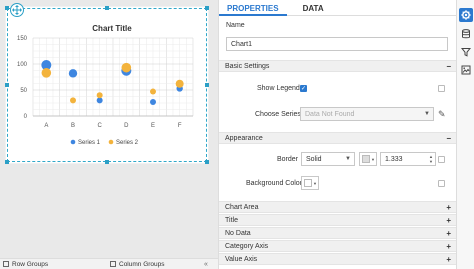 The width and height of the screenshot is (474, 269). I want to click on section-category-axis-label: Category Axis, so click(247, 246).